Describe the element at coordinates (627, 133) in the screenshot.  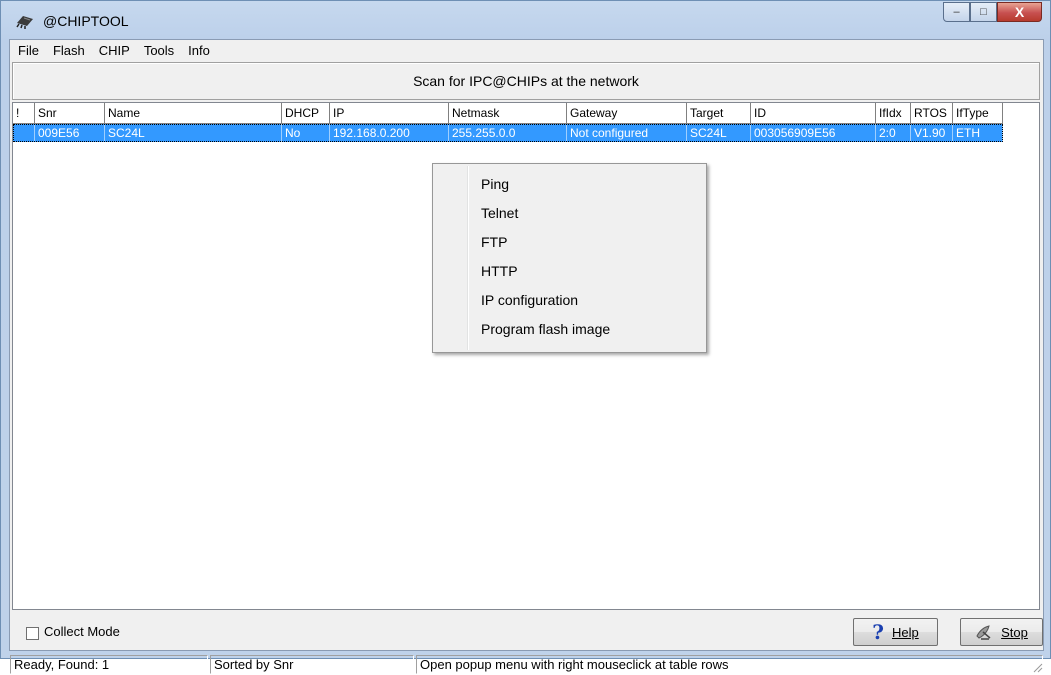
I see `cell-gateway: Not configured` at that location.